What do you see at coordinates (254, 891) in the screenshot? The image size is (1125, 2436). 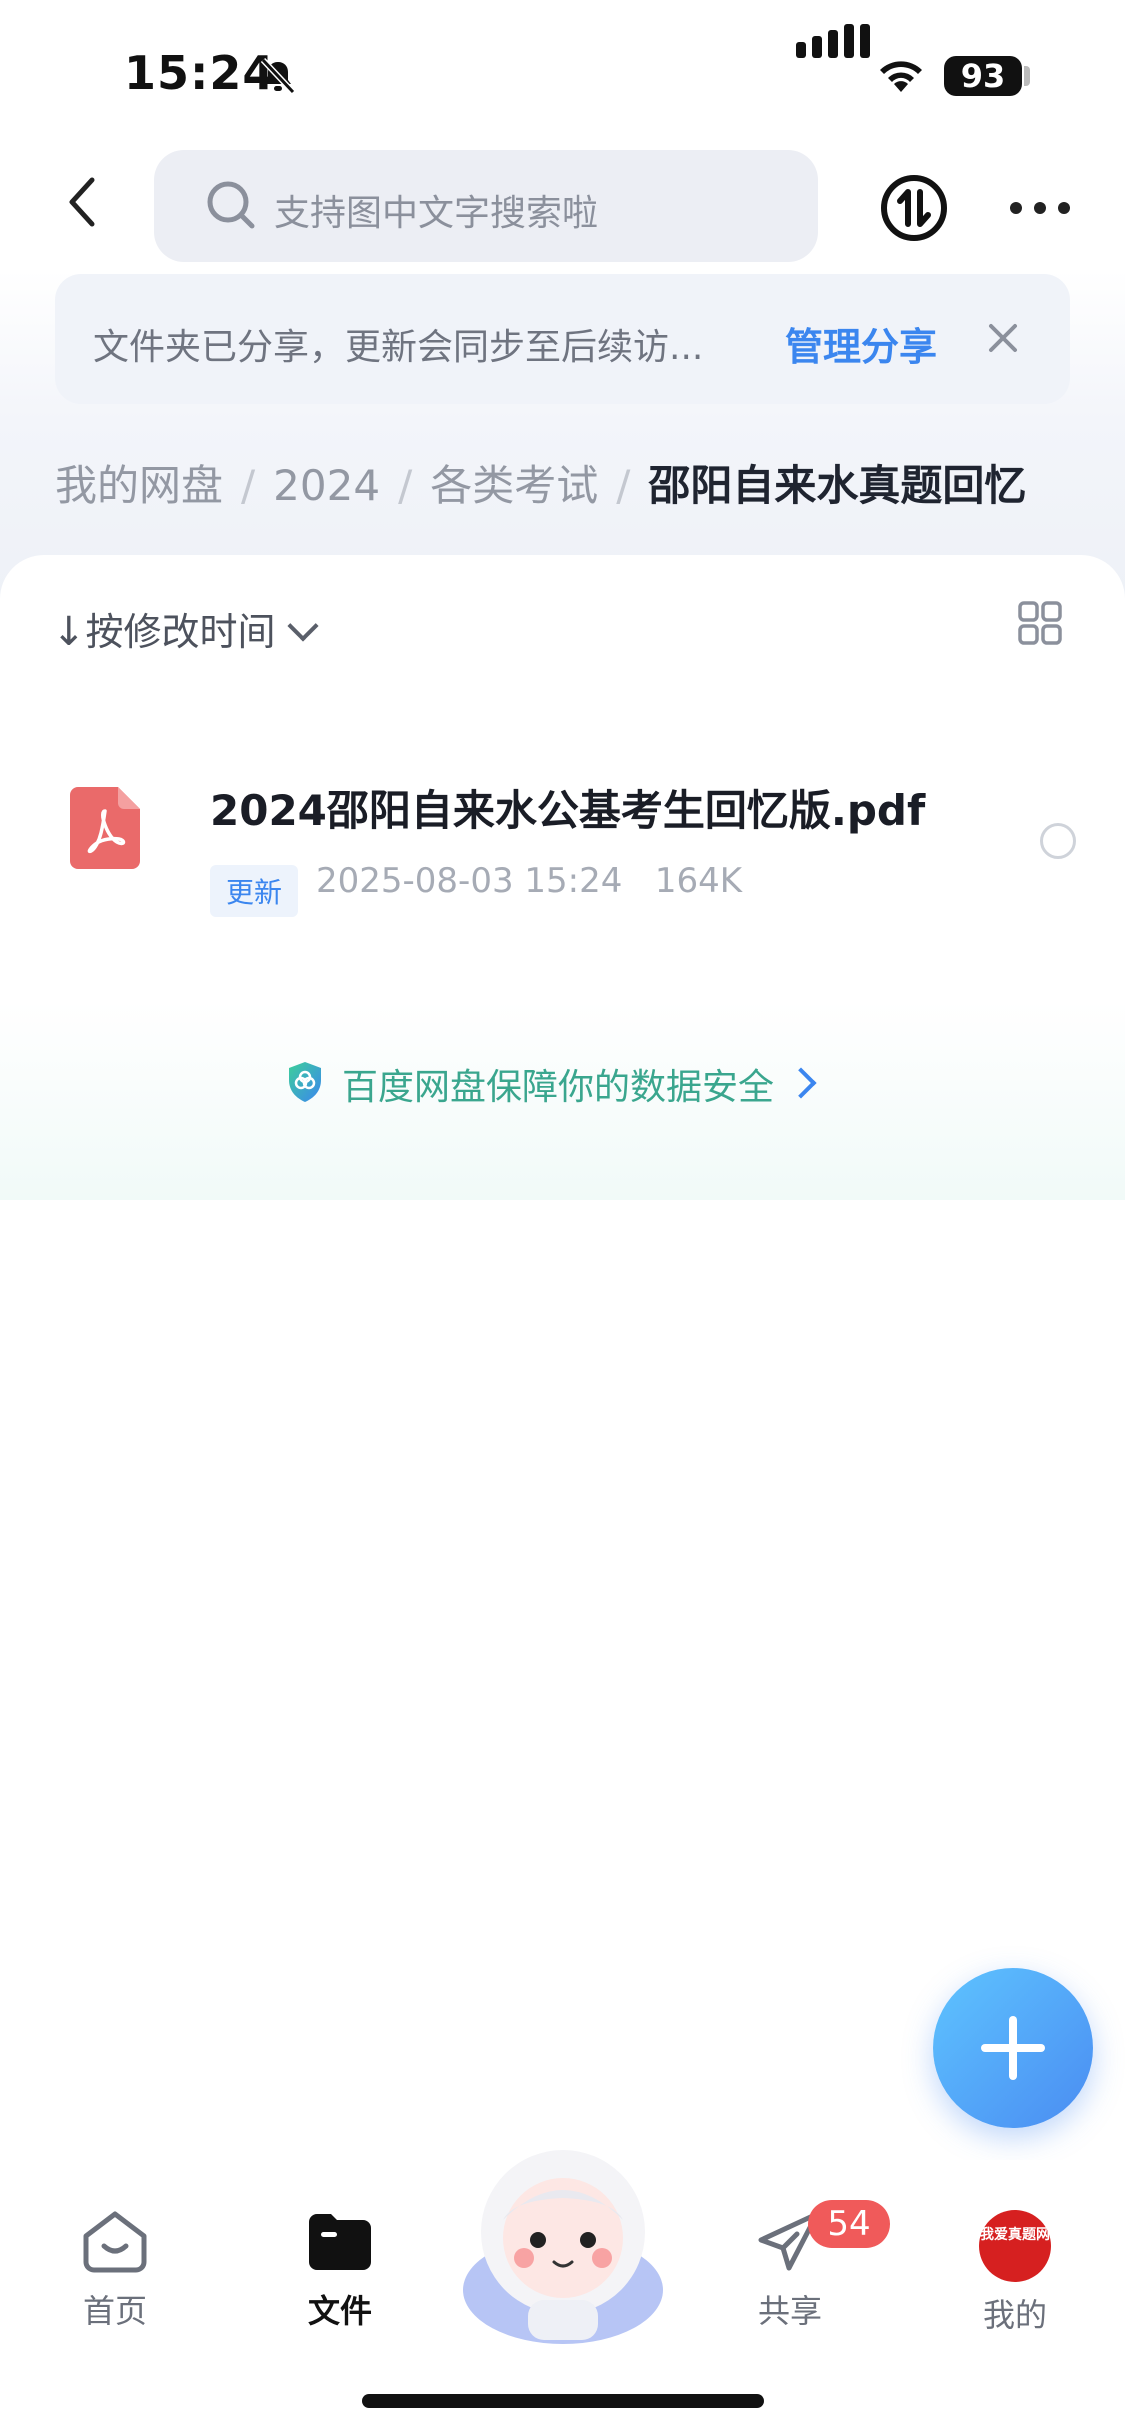 I see `update-badge: 更新` at bounding box center [254, 891].